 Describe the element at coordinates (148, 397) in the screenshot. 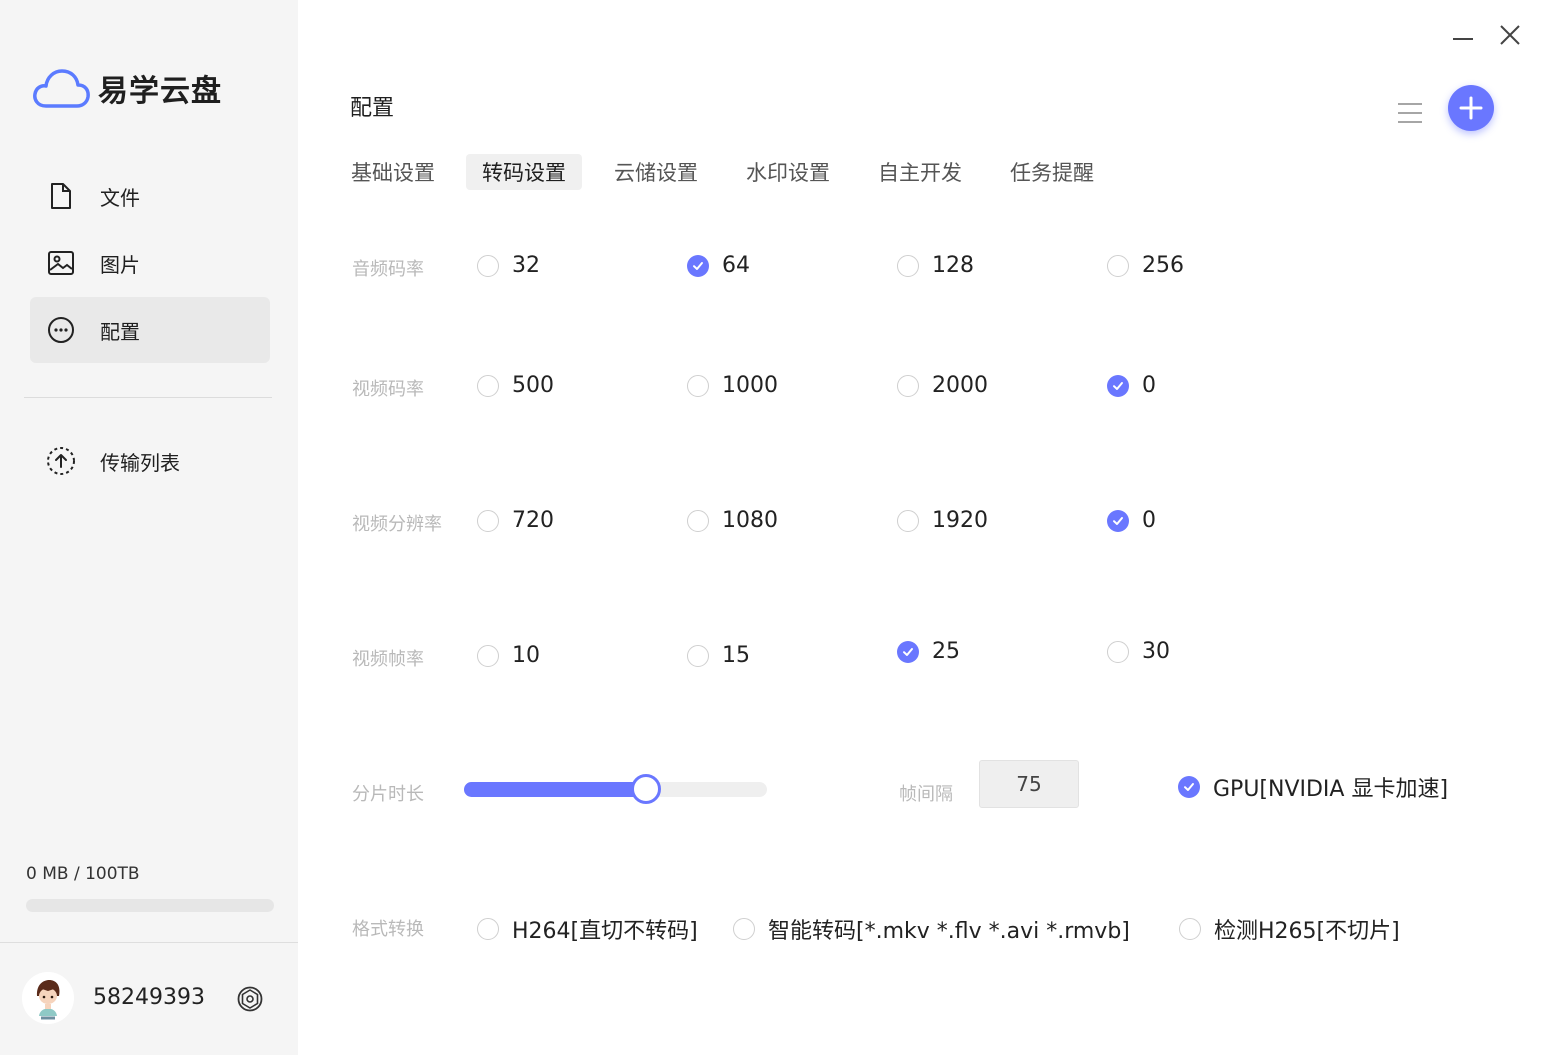

I see `sidebar-divider` at that location.